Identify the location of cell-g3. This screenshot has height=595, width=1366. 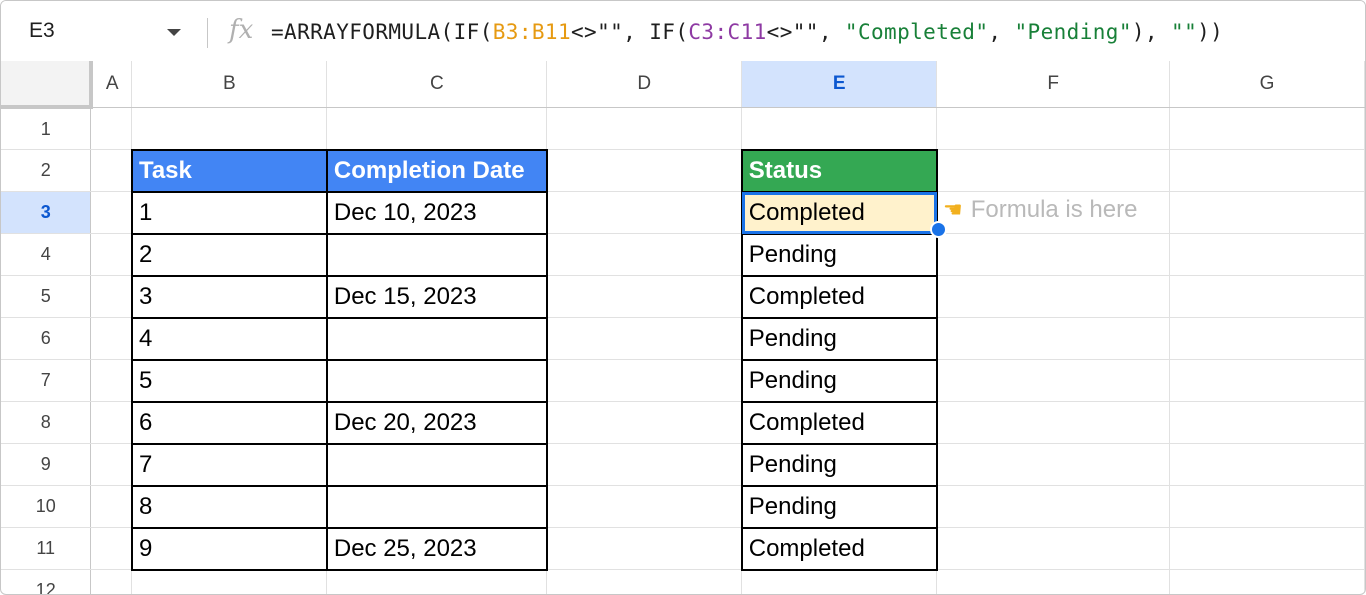
(1267, 212).